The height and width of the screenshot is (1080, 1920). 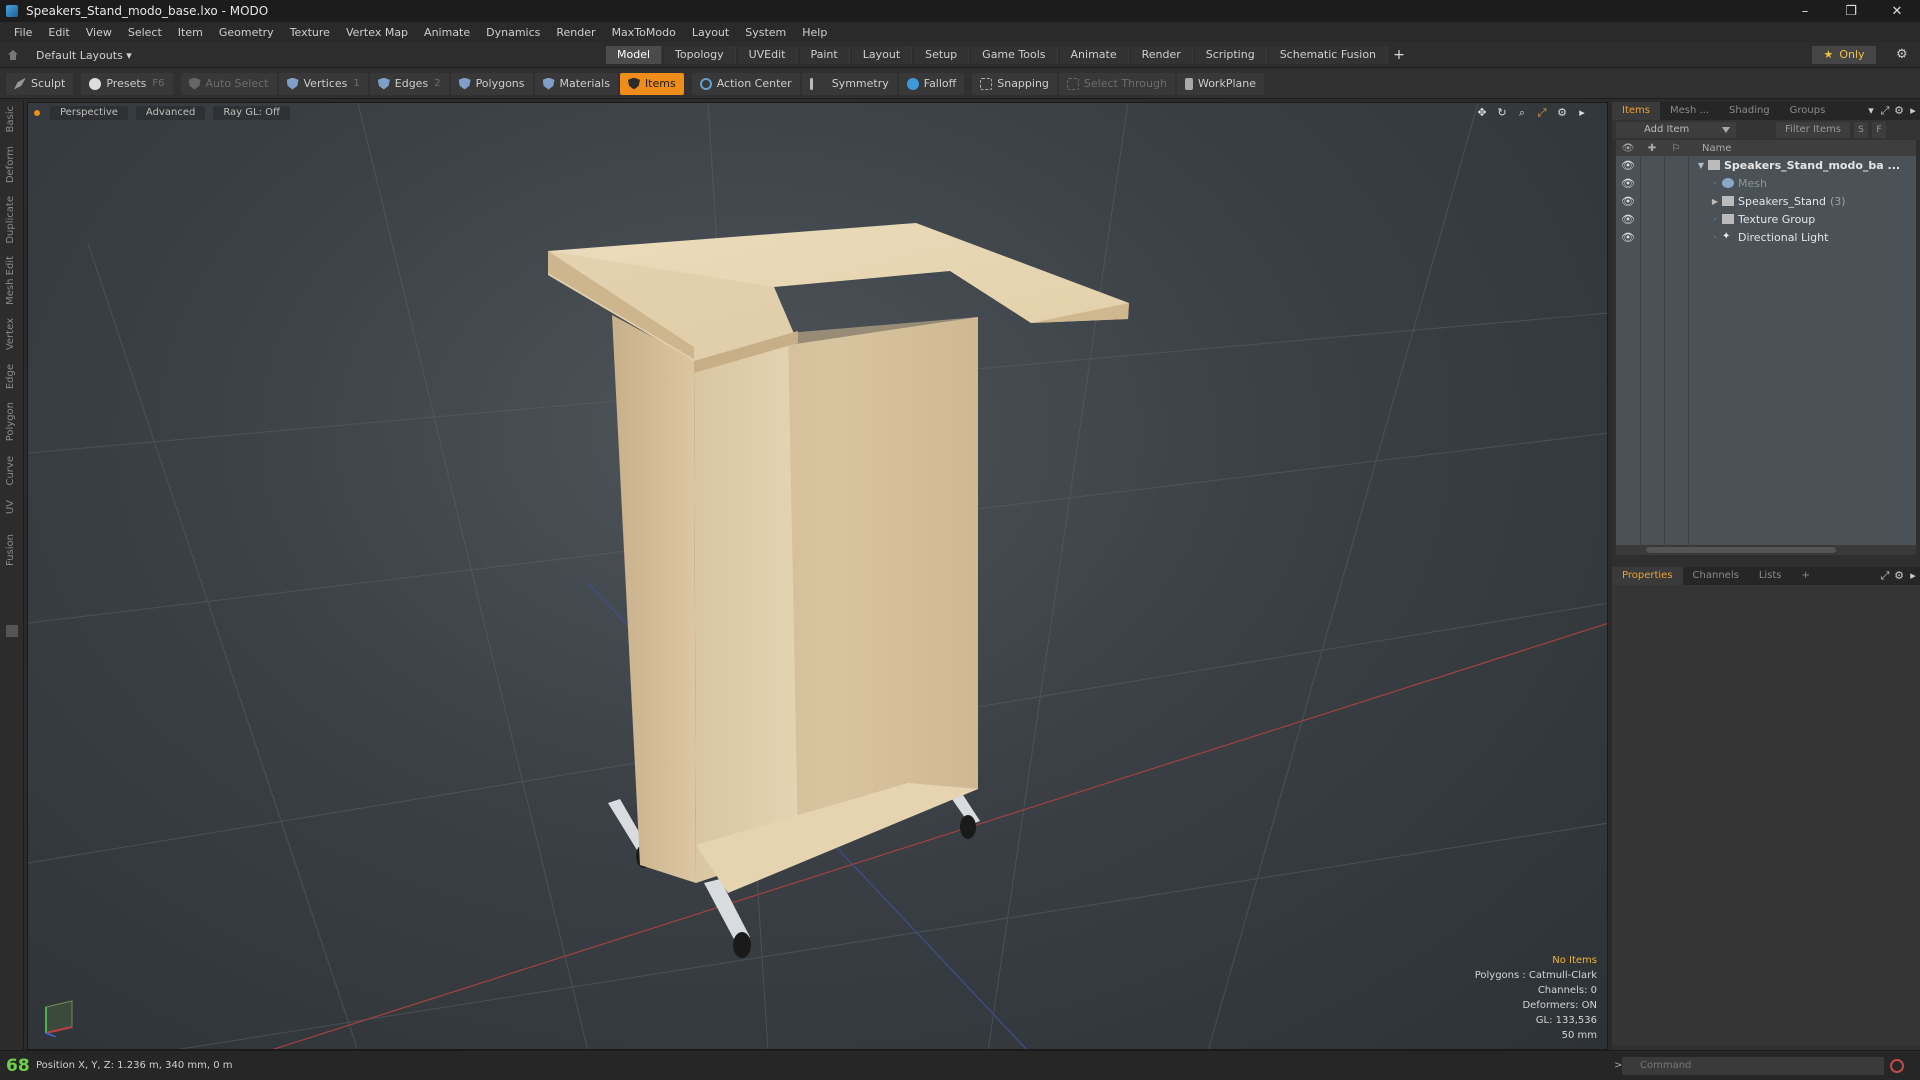 What do you see at coordinates (1582, 113) in the screenshot?
I see `viewport-expand-icon: ▸` at bounding box center [1582, 113].